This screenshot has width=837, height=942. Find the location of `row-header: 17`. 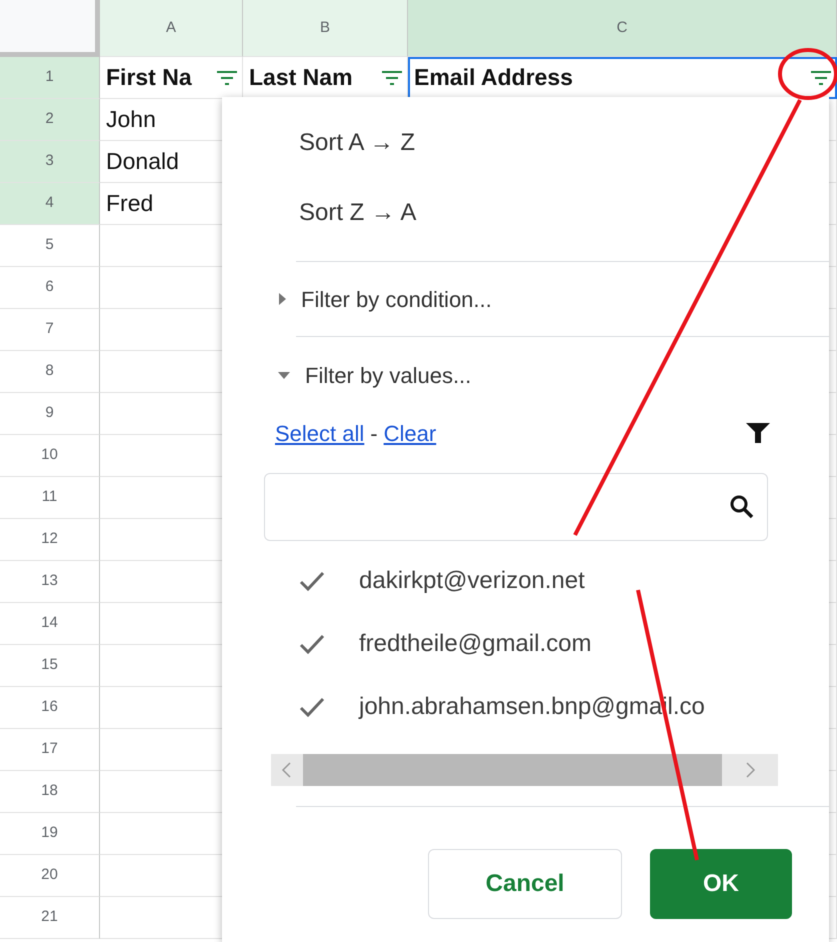

row-header: 17 is located at coordinates (50, 750).